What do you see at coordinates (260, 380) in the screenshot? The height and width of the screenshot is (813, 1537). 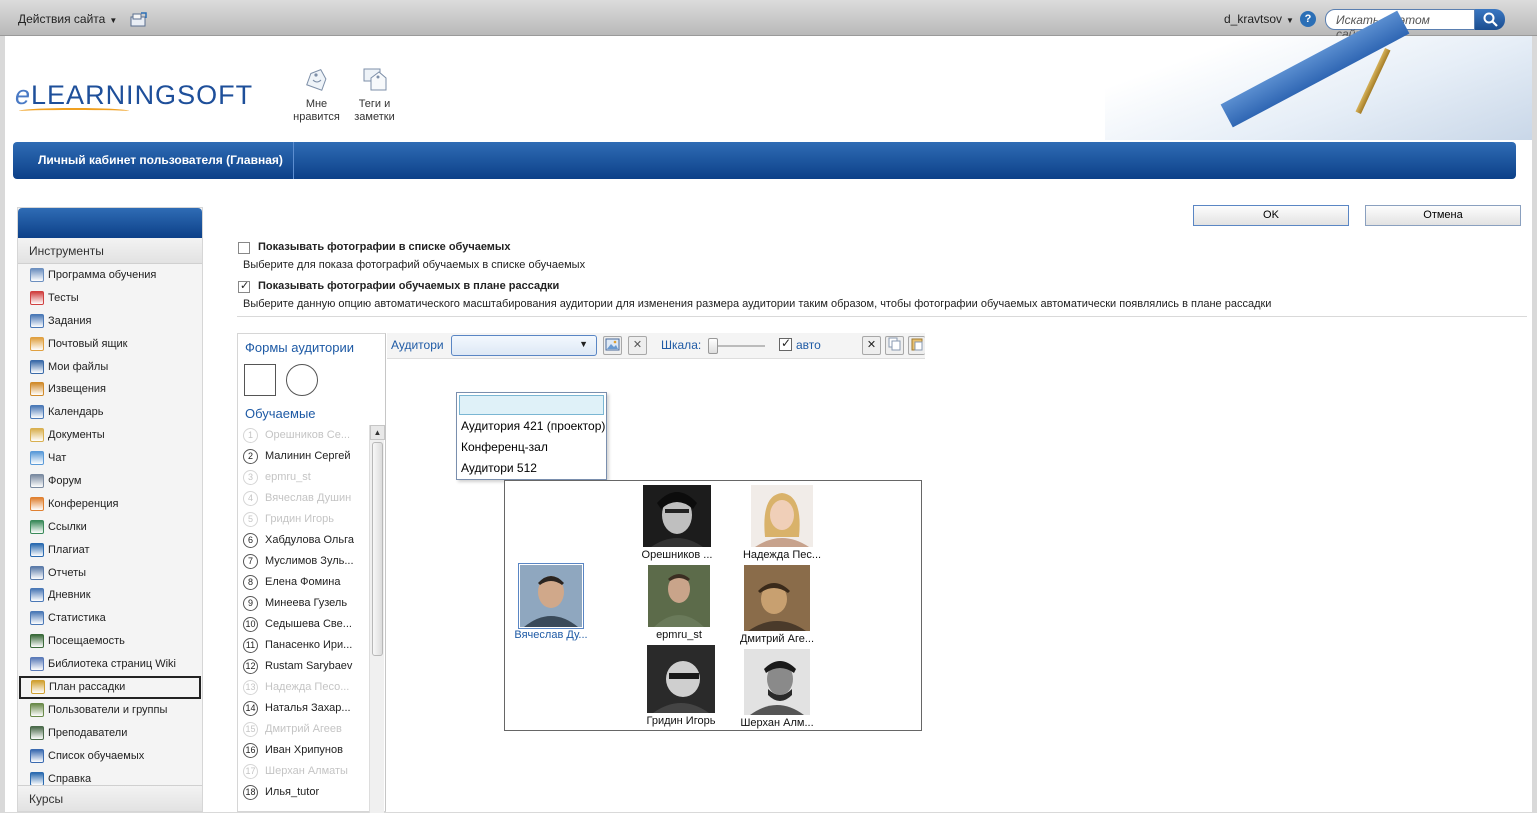 I see `square-shape` at bounding box center [260, 380].